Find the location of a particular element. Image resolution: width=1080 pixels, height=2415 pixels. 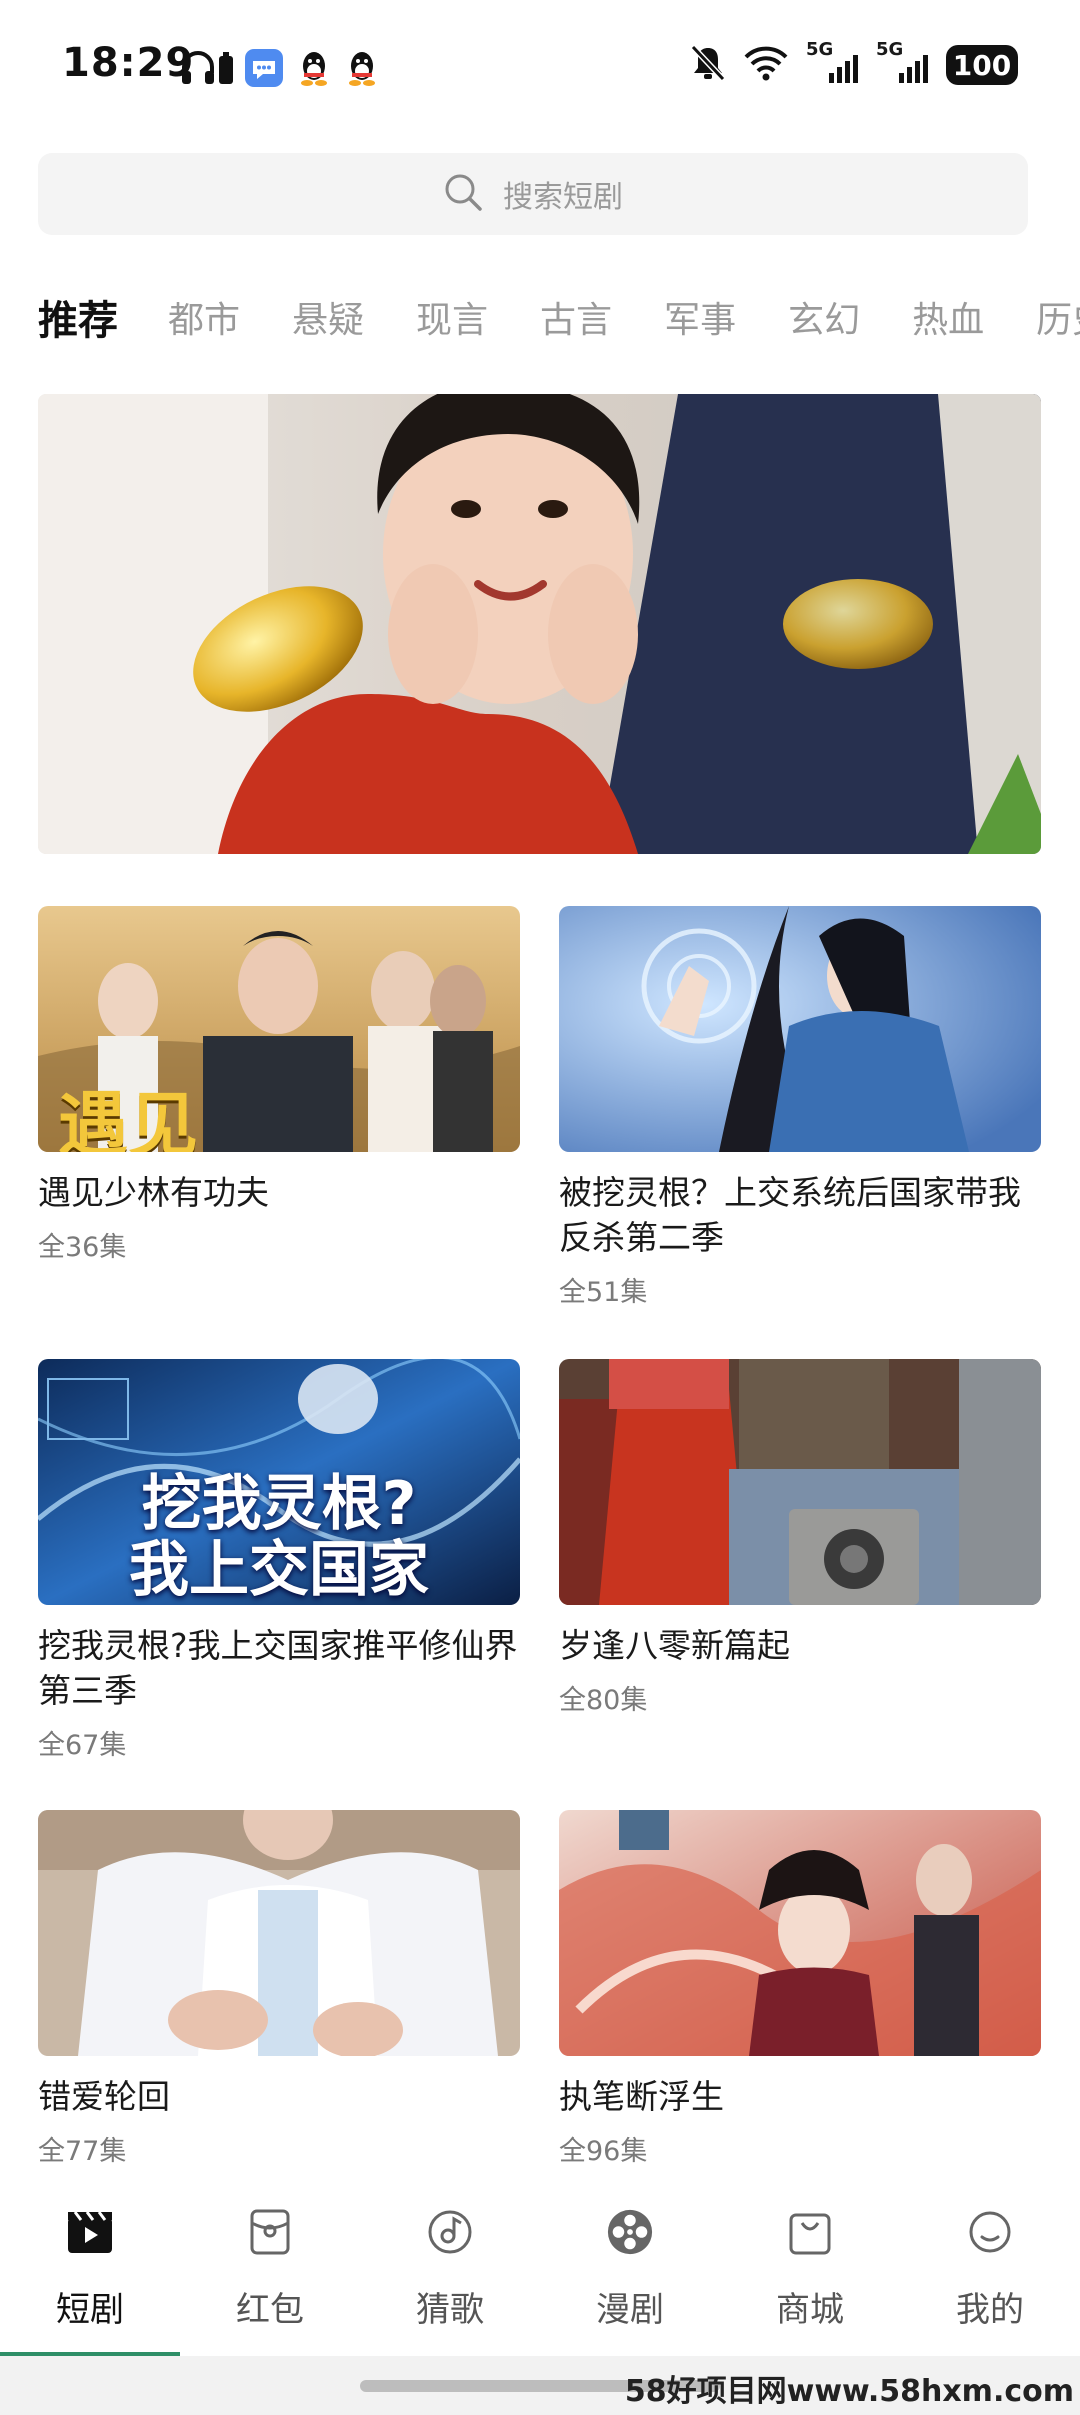

tab-fantasy: 玄幻 is located at coordinates (824, 317).